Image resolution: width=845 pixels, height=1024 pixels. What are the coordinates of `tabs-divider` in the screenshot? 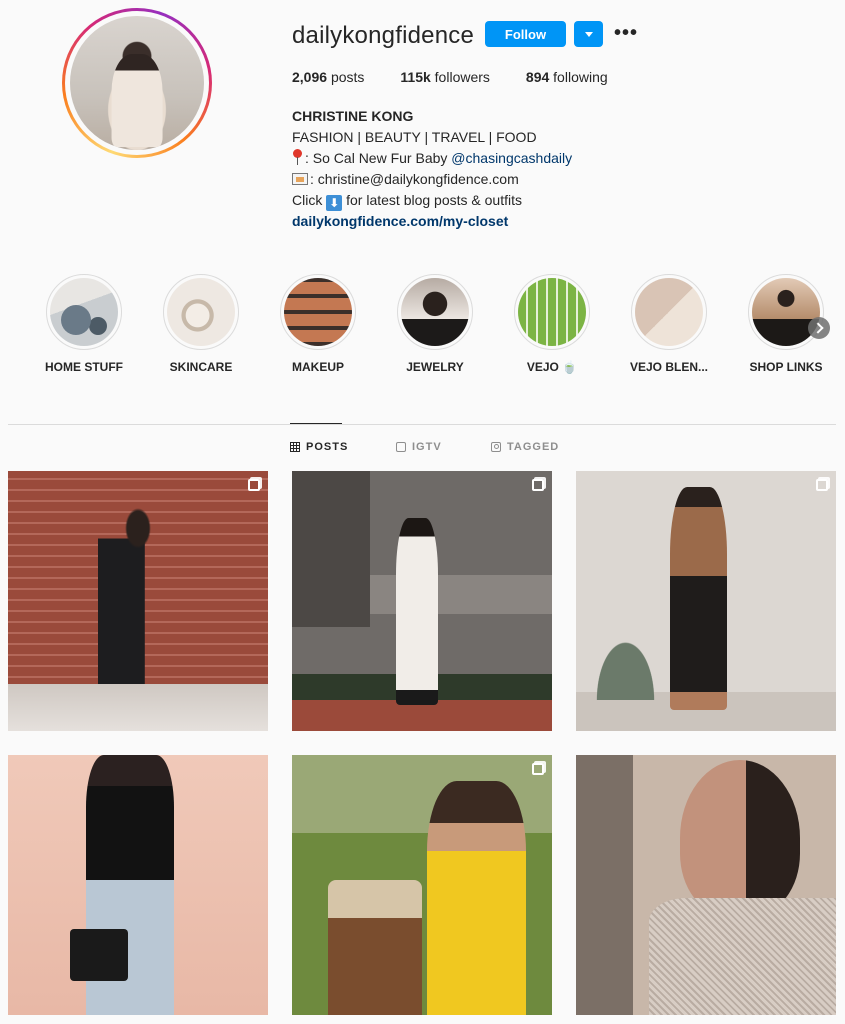 It's located at (422, 424).